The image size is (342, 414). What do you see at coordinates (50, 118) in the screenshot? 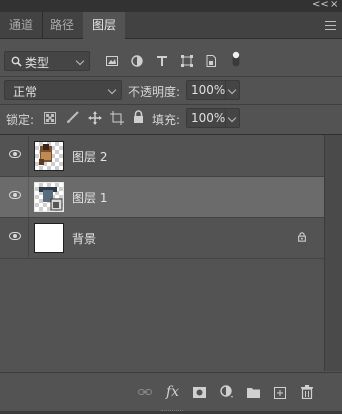
I see `lock-transparent-icon` at bounding box center [50, 118].